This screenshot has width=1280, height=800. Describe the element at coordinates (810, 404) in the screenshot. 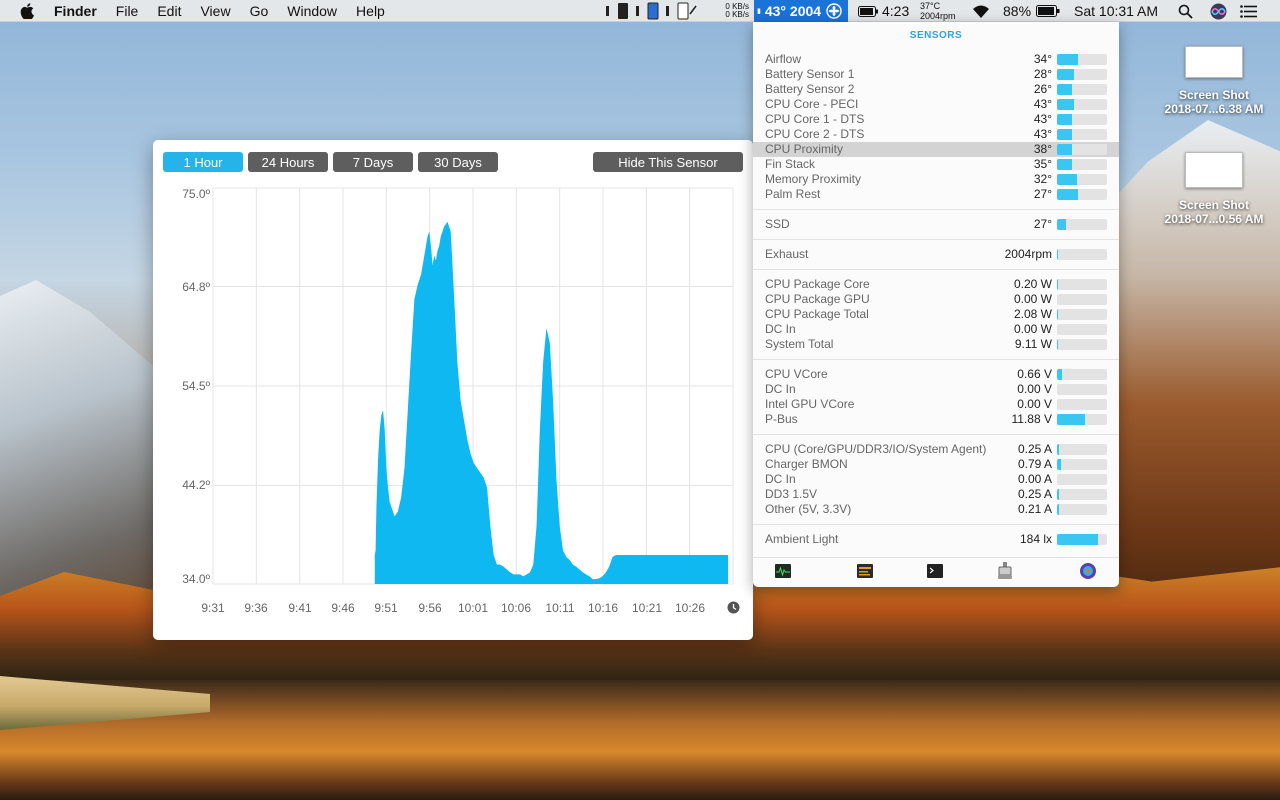

I see `sensor-label: Intel GPU VCore` at that location.